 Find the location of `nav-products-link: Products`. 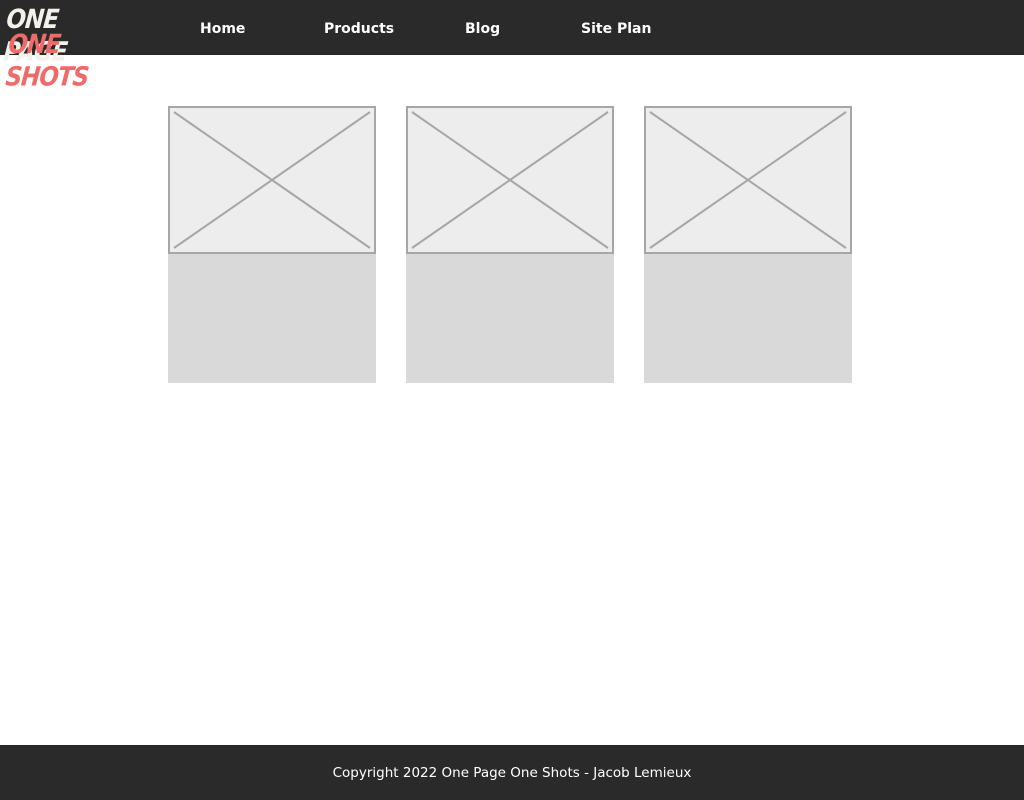

nav-products-link: Products is located at coordinates (359, 29).